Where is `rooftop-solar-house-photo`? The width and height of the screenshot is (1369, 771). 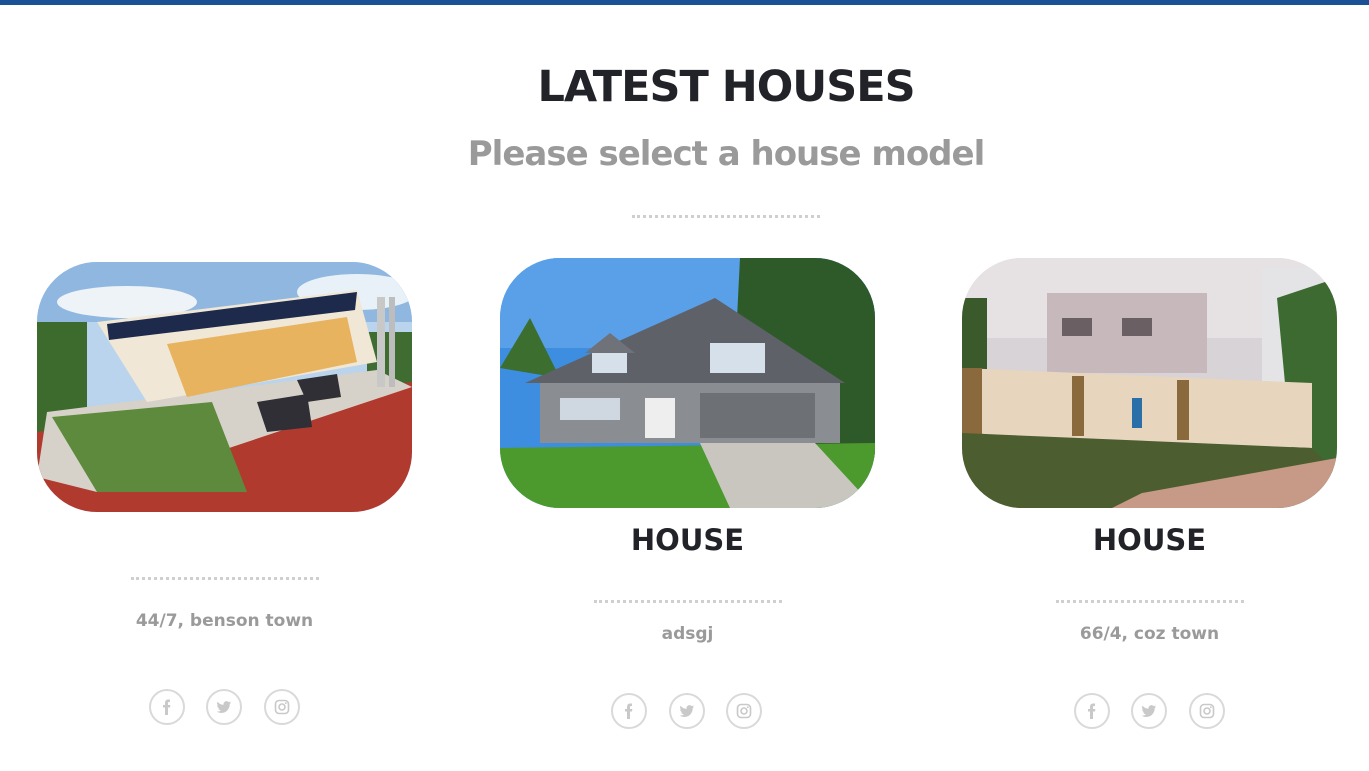
rooftop-solar-house-photo is located at coordinates (224, 387).